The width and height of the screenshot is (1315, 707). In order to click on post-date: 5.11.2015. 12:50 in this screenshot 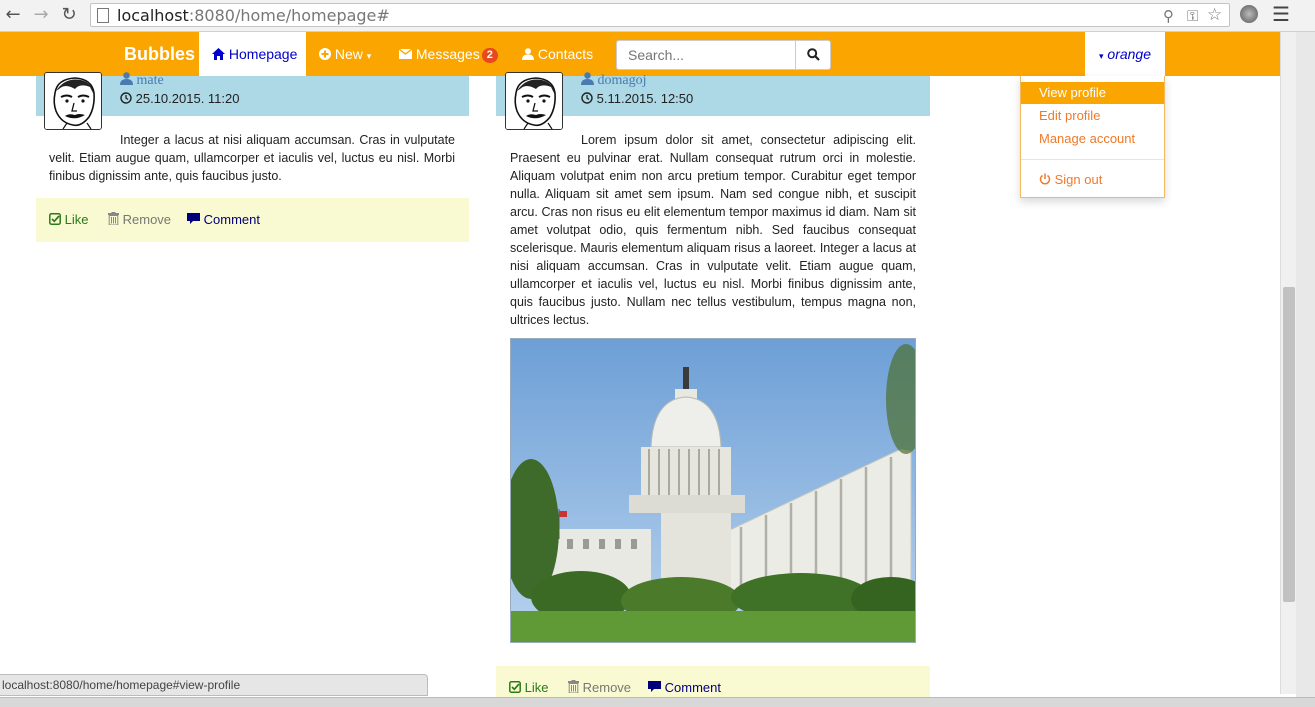, I will do `click(637, 98)`.